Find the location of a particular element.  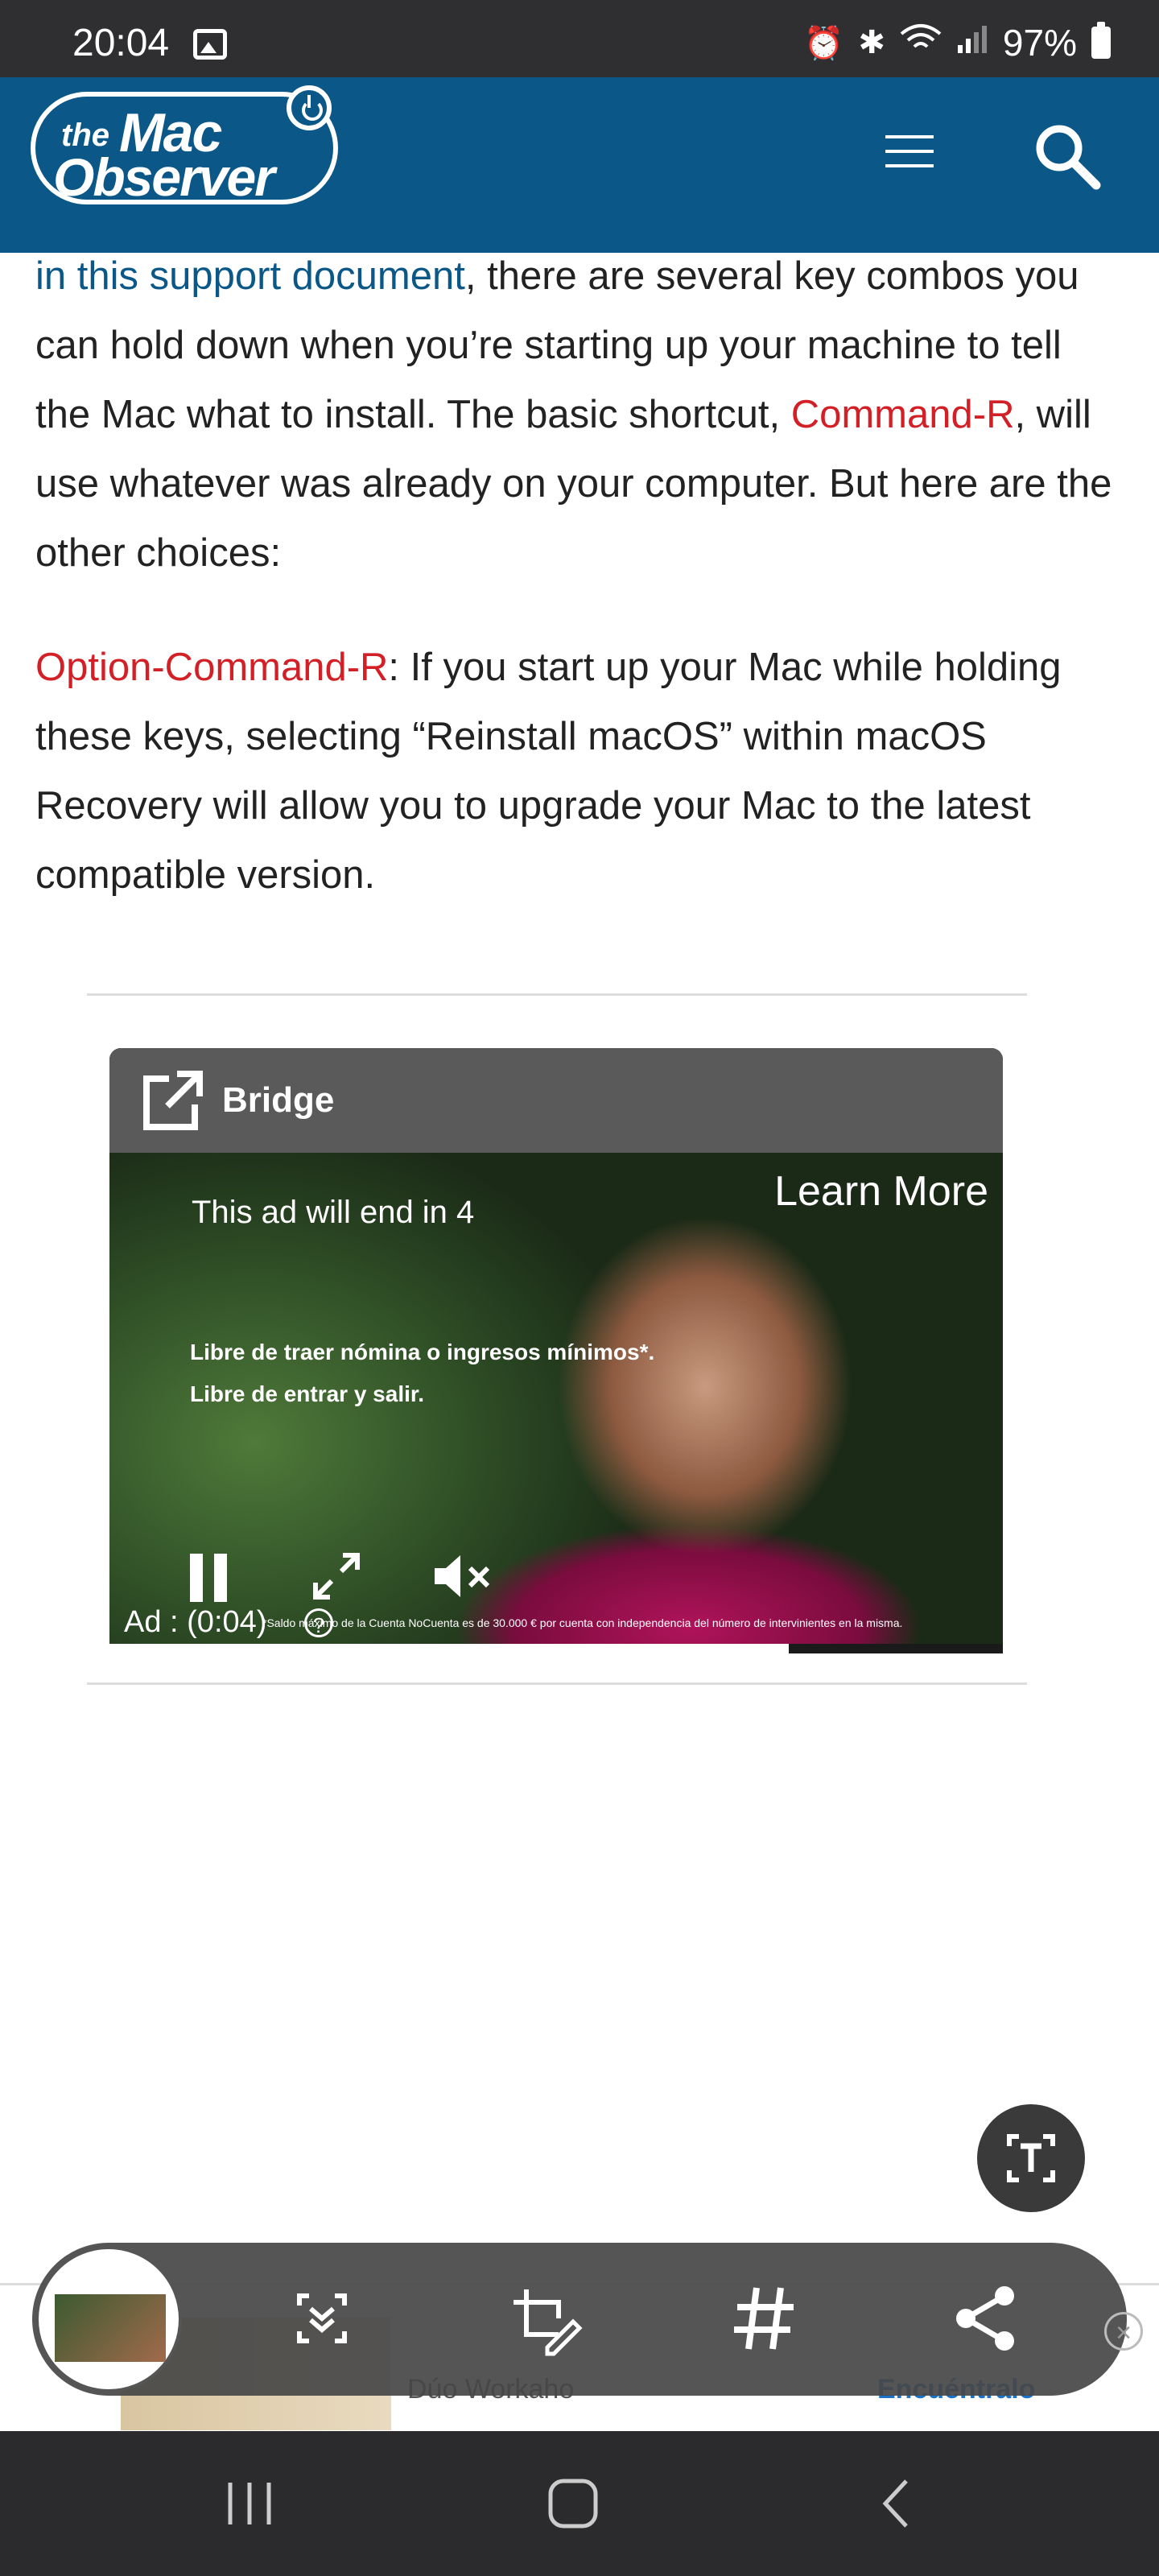

screenshot-thumbnail is located at coordinates (108, 2319).